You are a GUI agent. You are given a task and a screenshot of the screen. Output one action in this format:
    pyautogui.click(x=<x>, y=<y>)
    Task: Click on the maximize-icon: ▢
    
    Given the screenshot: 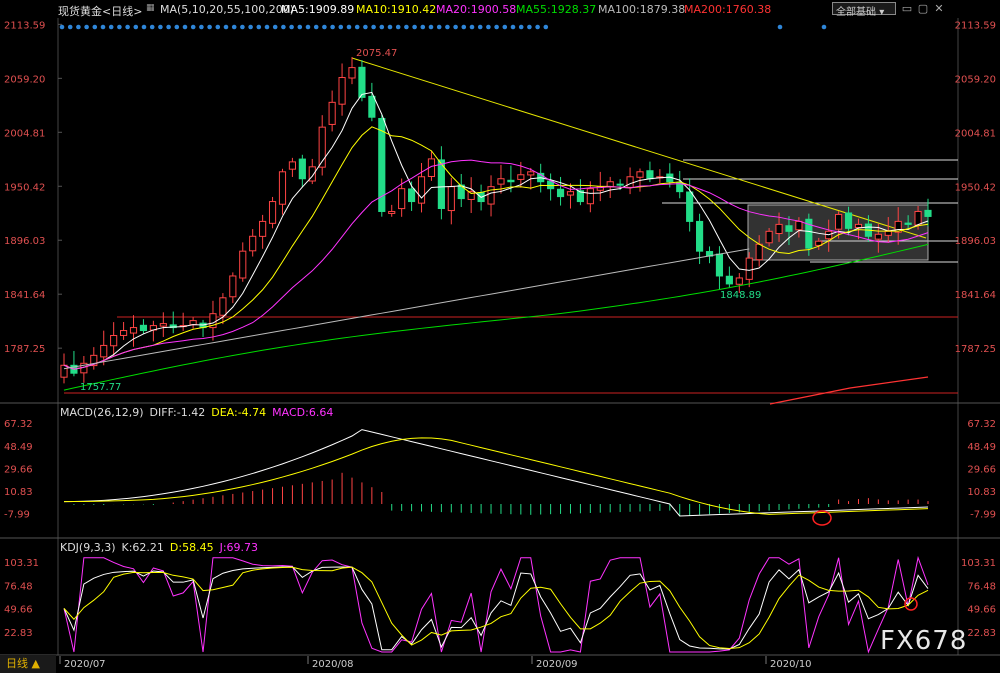 What is the action you would take?
    pyautogui.click(x=923, y=8)
    